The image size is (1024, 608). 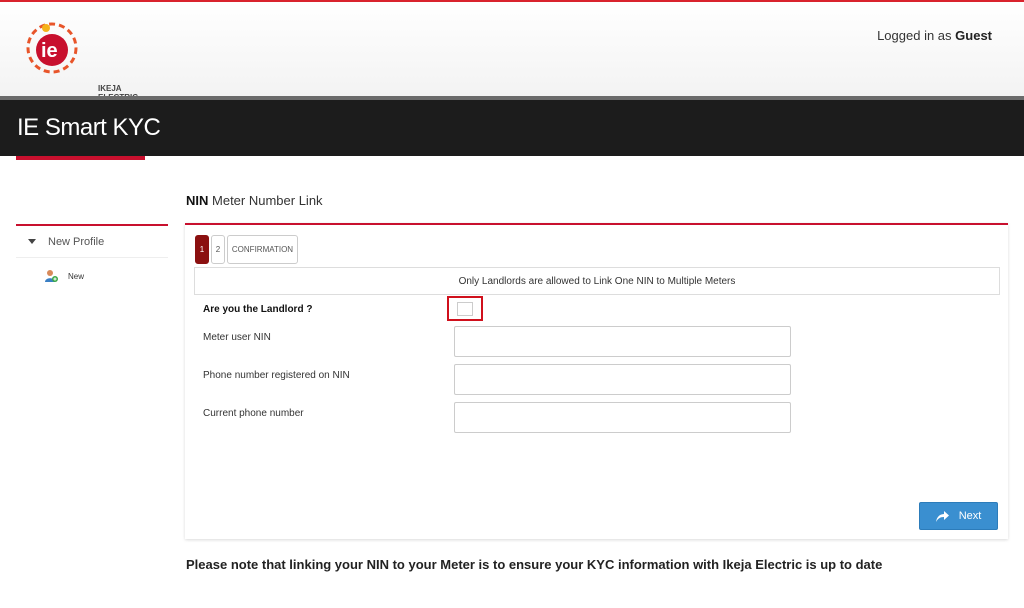 I want to click on sidebar: New Profile New, so click(x=92, y=259).